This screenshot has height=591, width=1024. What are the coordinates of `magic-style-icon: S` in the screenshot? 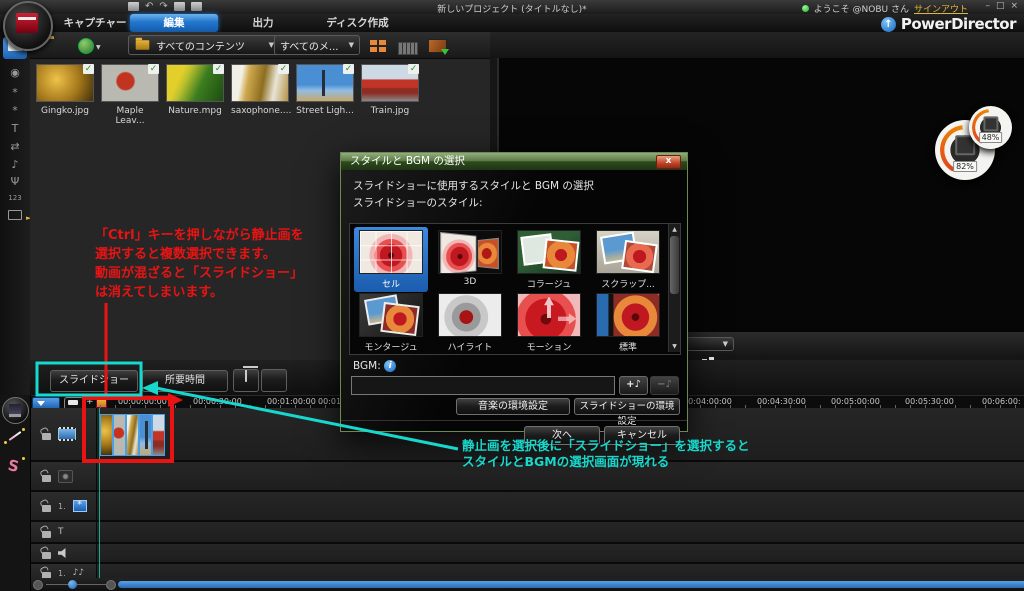 It's located at (13, 466).